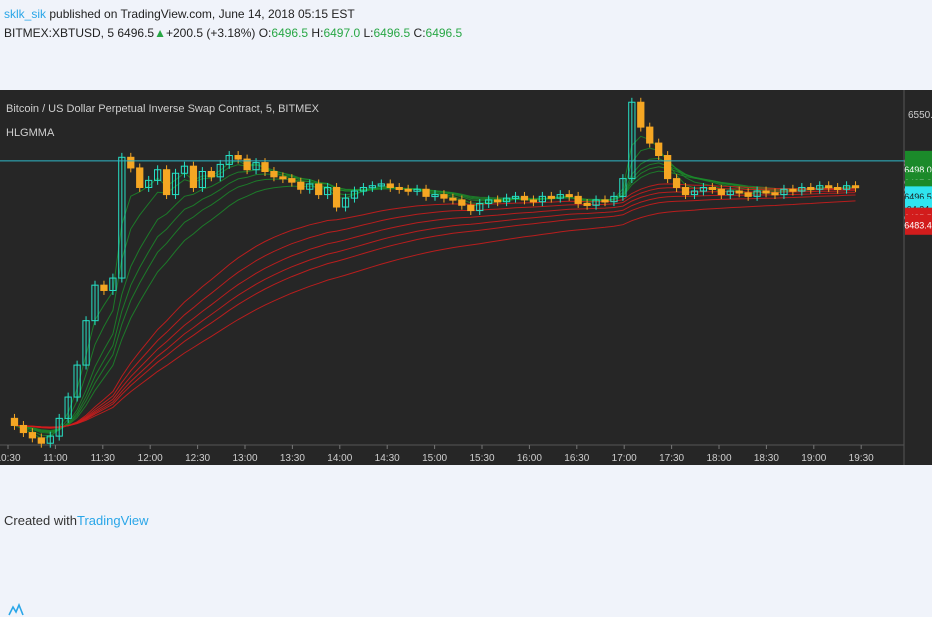 This screenshot has width=932, height=617. Describe the element at coordinates (920, 115) in the screenshot. I see `y-tick-label: 6550.0` at that location.